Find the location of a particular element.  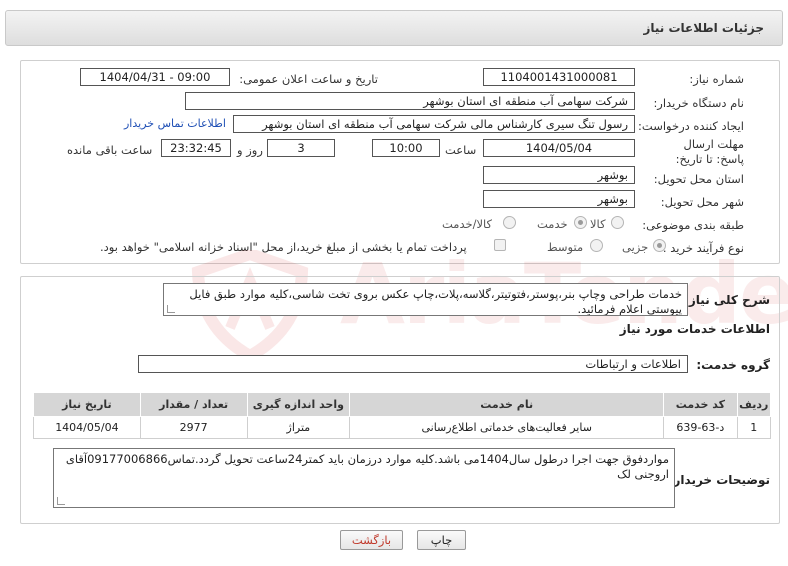

category-radio-goods-service is located at coordinates (509, 222).